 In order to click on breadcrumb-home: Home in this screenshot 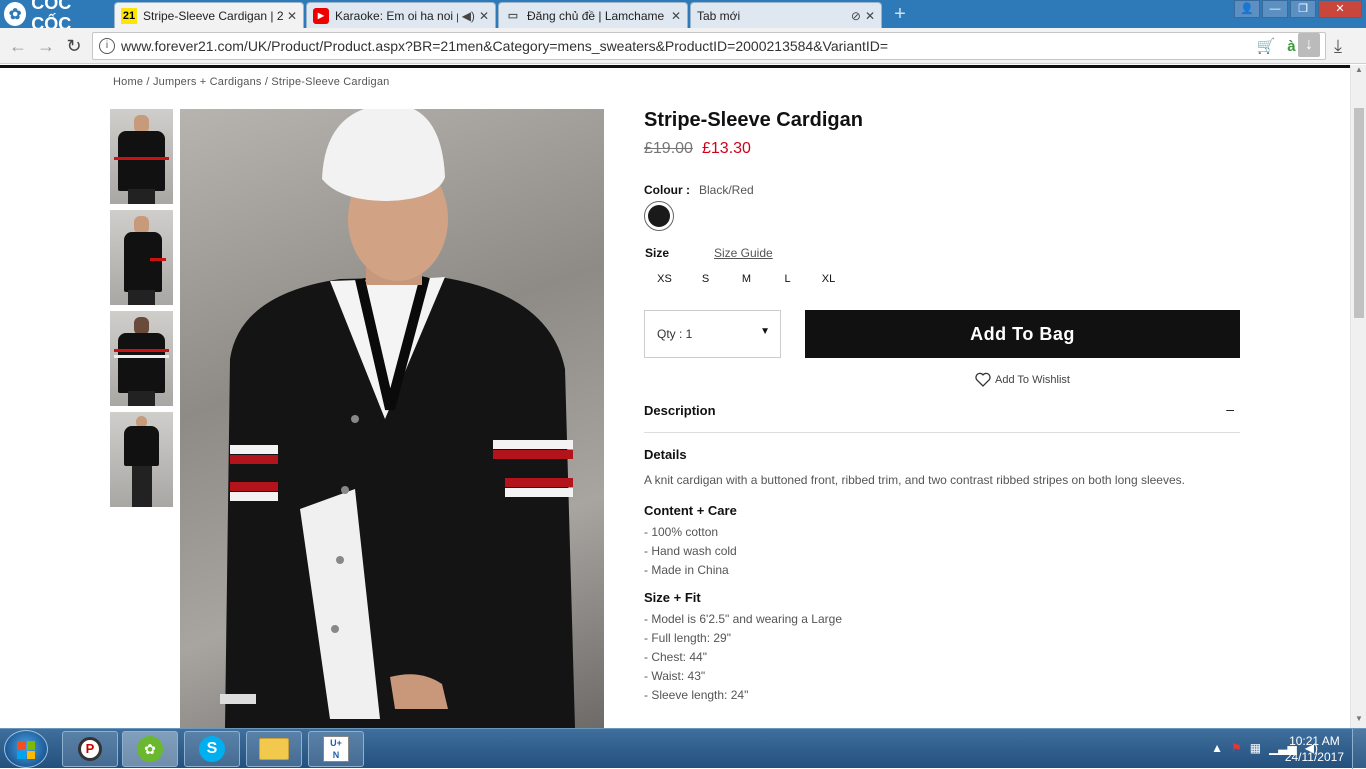, I will do `click(128, 82)`.